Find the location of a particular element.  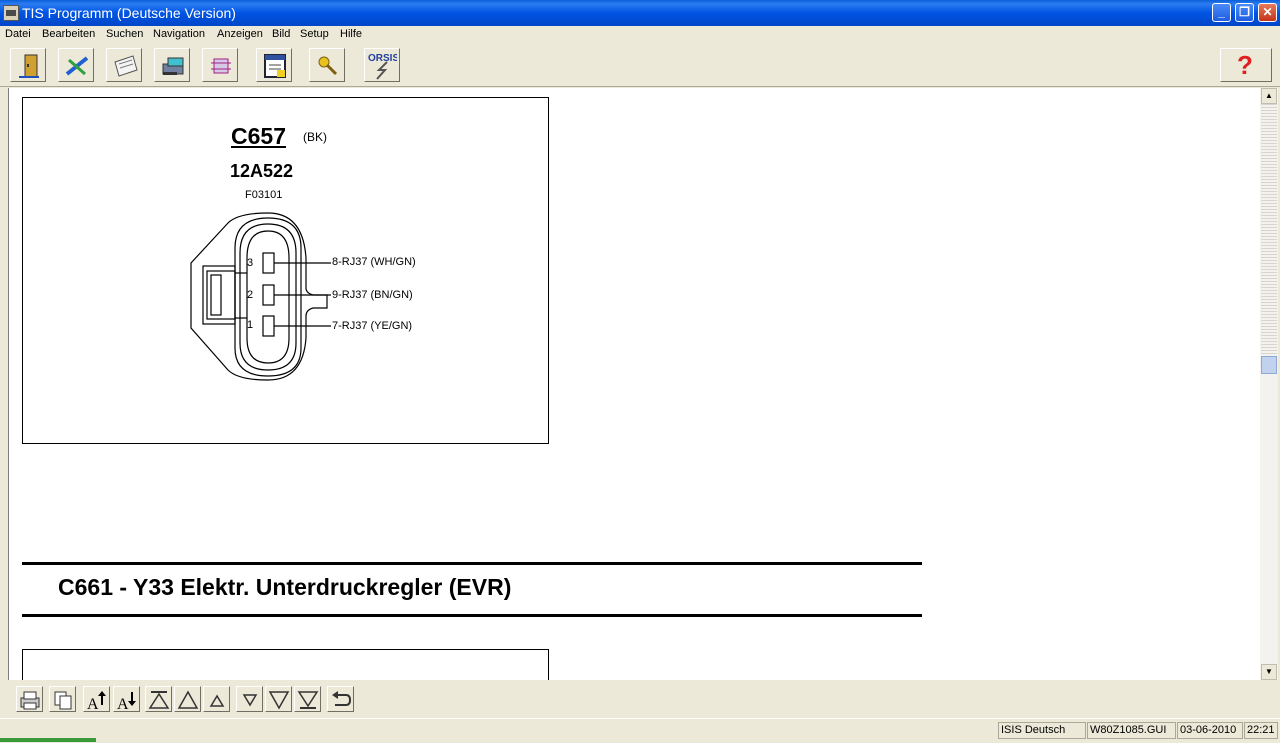

page-down-button is located at coordinates (278, 699).